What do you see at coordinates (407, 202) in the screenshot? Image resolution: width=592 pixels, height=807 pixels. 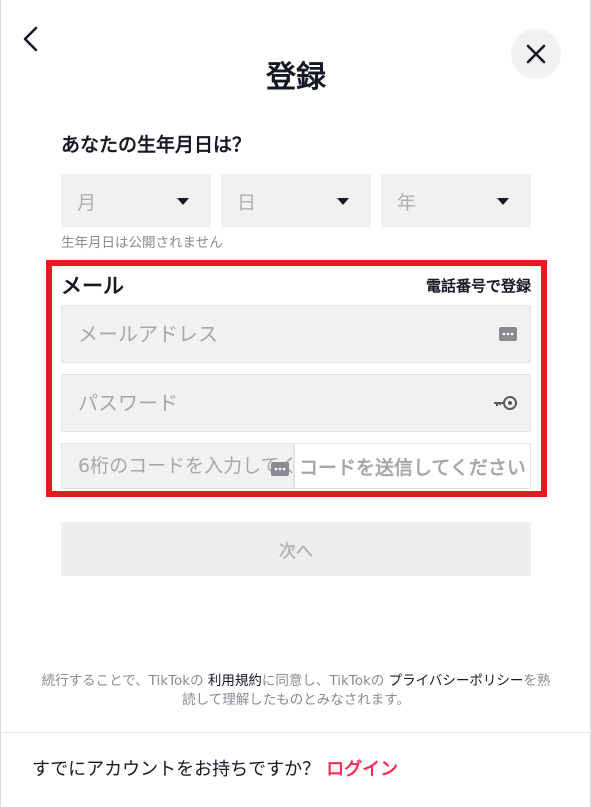 I see `year-select-value: 年` at bounding box center [407, 202].